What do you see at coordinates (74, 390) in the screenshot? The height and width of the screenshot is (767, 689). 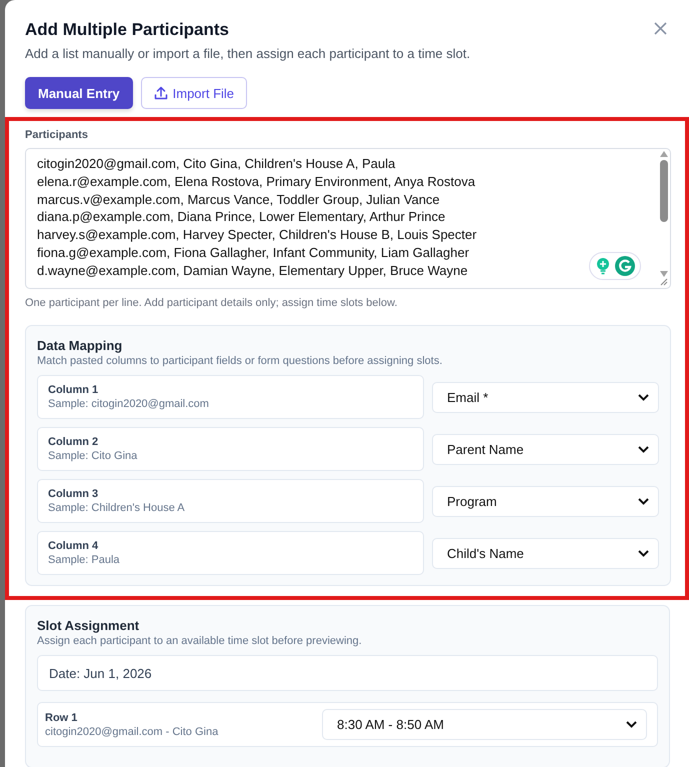 I see `column-name: Column 1` at bounding box center [74, 390].